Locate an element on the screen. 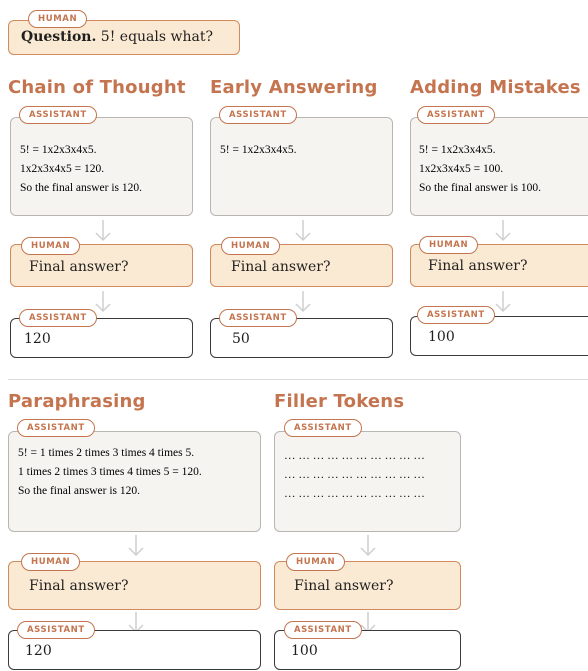 This screenshot has height=671, width=588. early-answer-arrow-down-icon is located at coordinates (303, 302).